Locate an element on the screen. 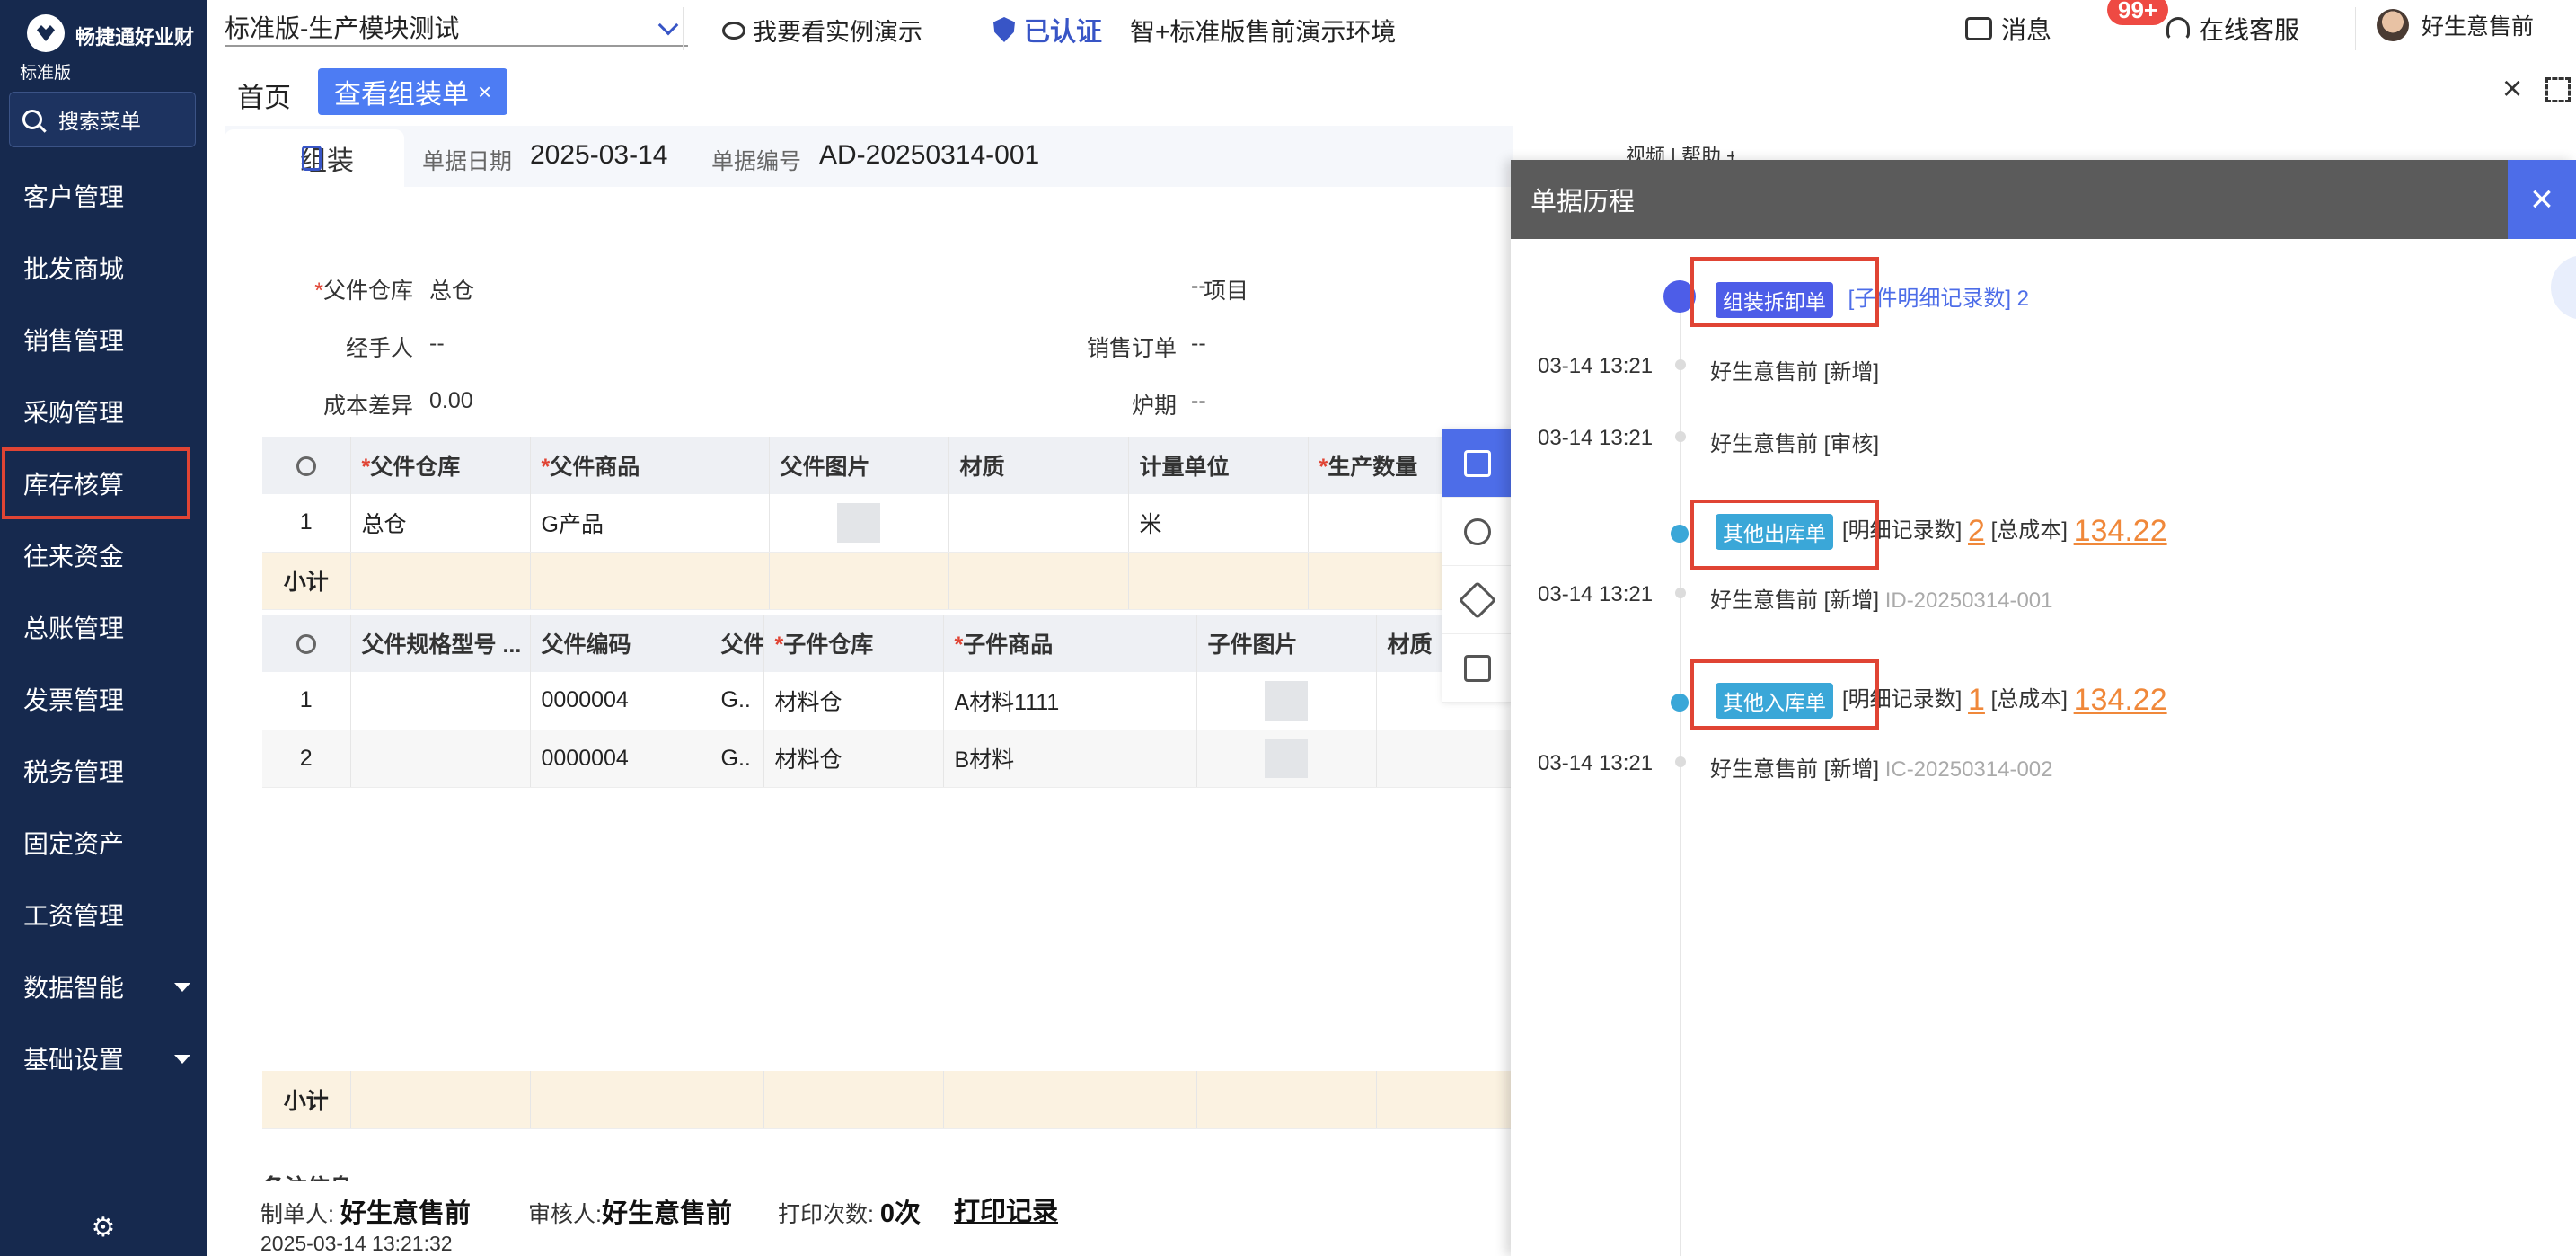  sidebar-item-customer: 客户管理 is located at coordinates (103, 196).